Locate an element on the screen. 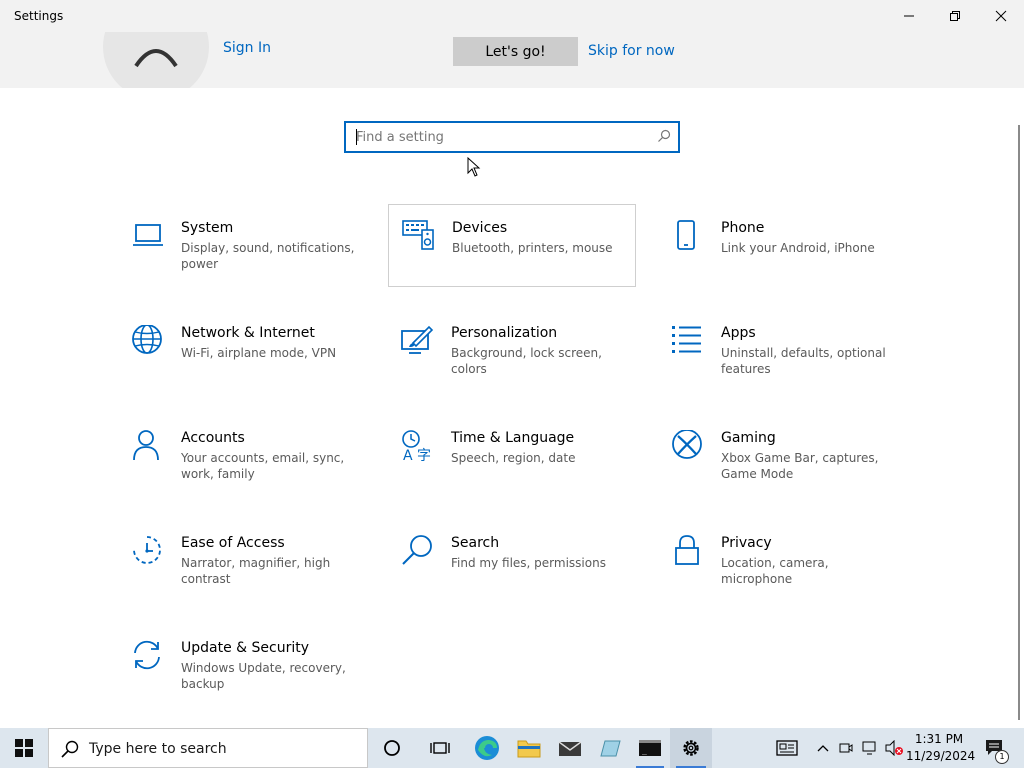 This screenshot has height=768, width=1024. tile-description: Display, sound, notifications, power is located at coordinates (268, 256).